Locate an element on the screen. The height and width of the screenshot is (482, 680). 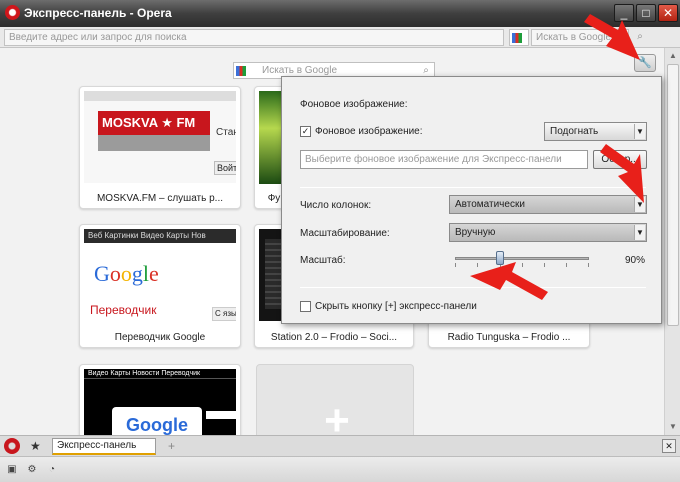
star-icon: ★ is located at coordinates (35, 446).